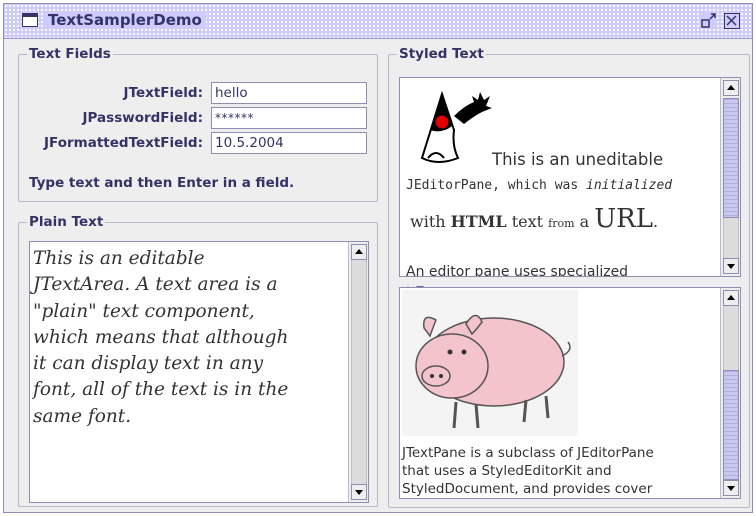  What do you see at coordinates (161, 390) in the screenshot?
I see `text-area-line: font, all of the text is in the` at bounding box center [161, 390].